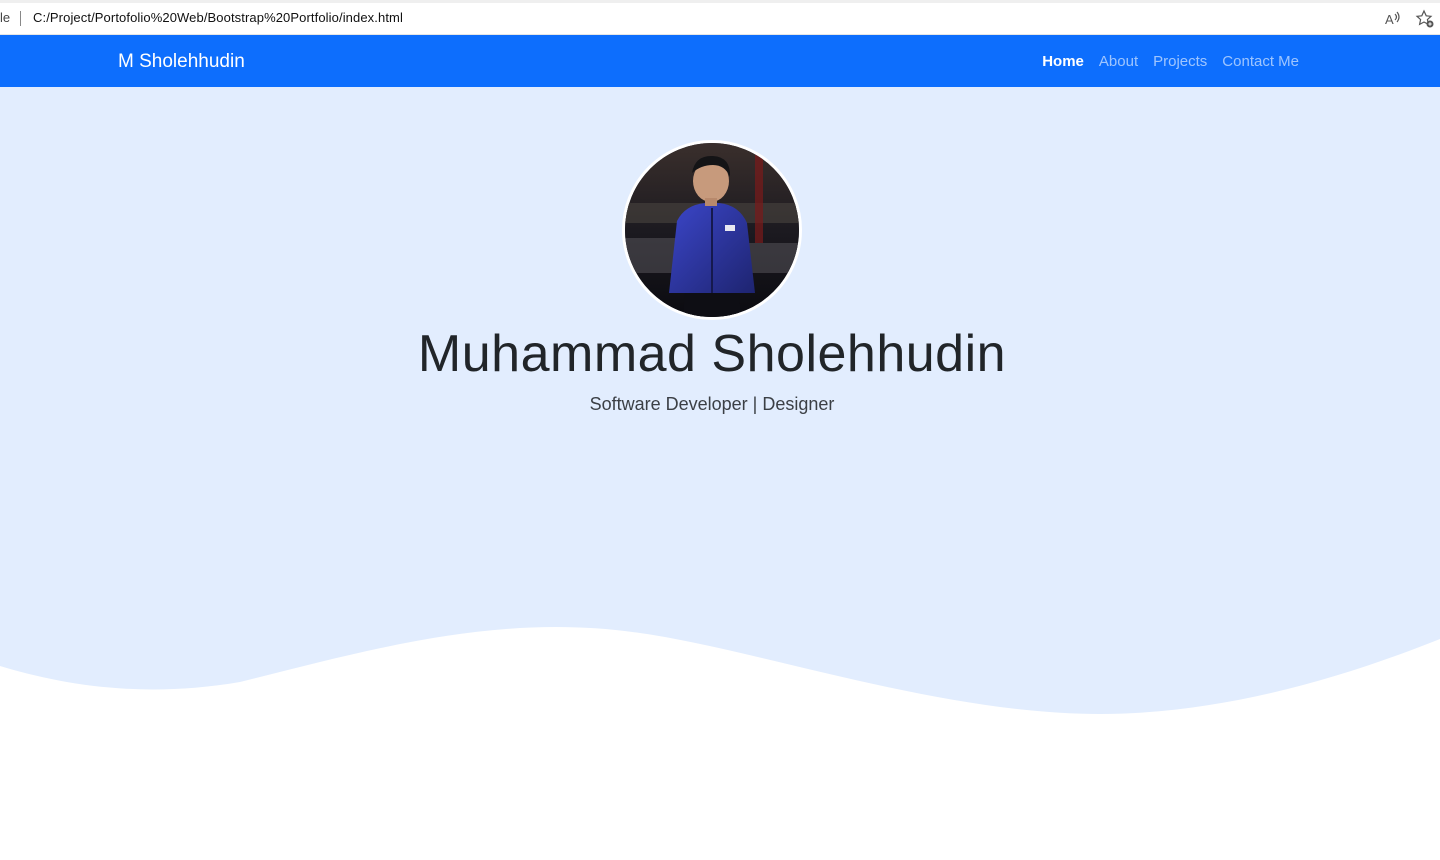 The height and width of the screenshot is (860, 1440). I want to click on profile-avatar, so click(712, 230).